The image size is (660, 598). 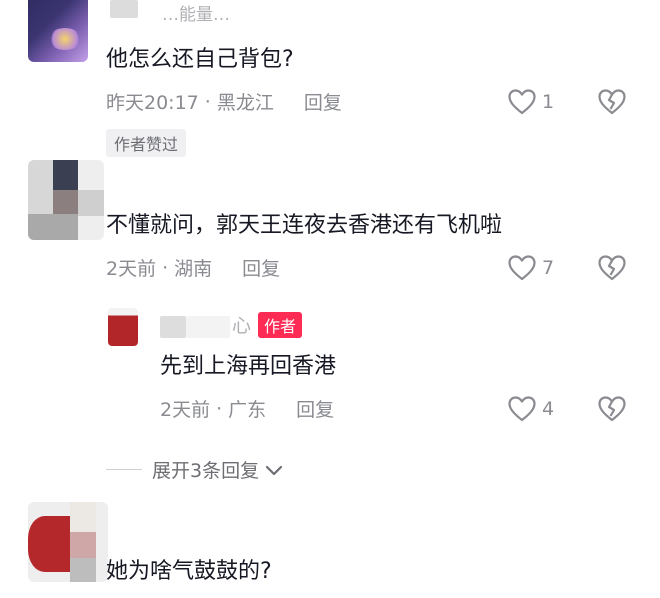 I want to click on reply-location: 广东, so click(x=247, y=410).